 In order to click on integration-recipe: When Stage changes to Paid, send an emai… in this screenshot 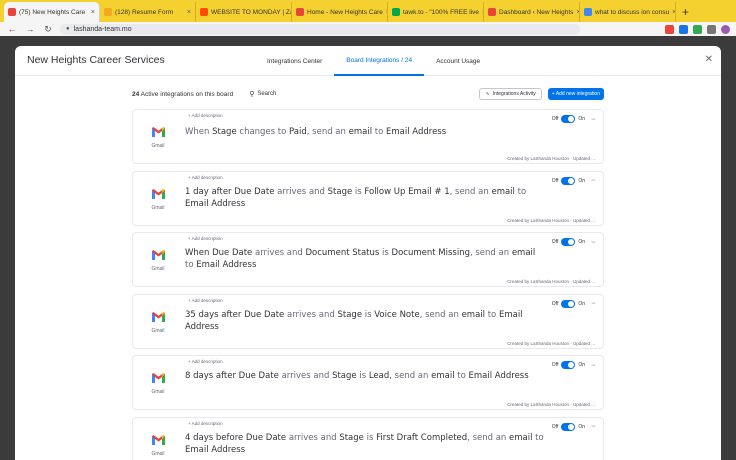, I will do `click(365, 132)`.